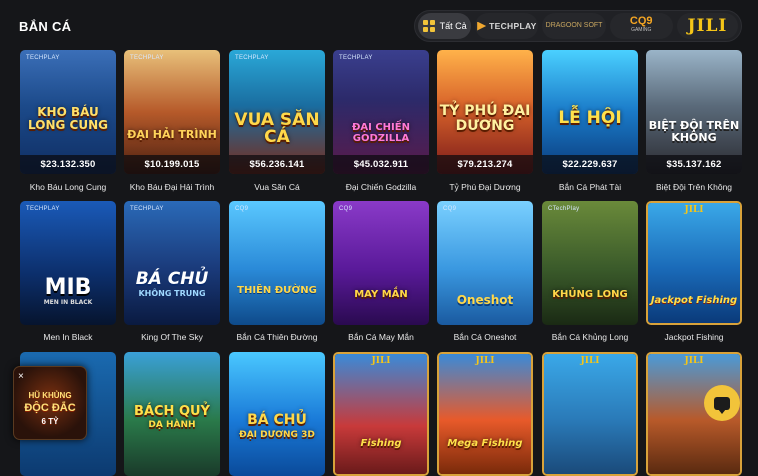 This screenshot has width=758, height=476. Describe the element at coordinates (694, 337) in the screenshot. I see `game-title: Jackpot Fishing` at that location.